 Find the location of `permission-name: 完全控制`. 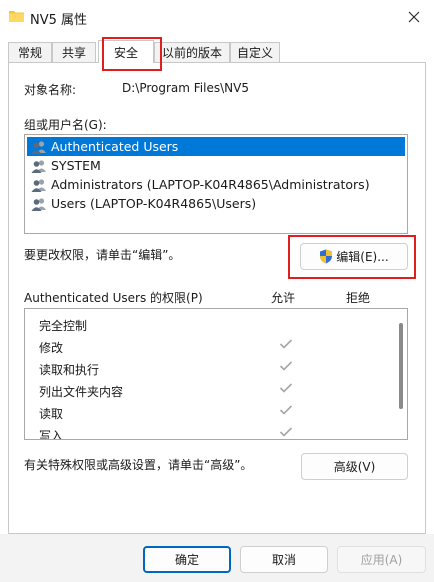

permission-name: 完全控制 is located at coordinates (63, 326).